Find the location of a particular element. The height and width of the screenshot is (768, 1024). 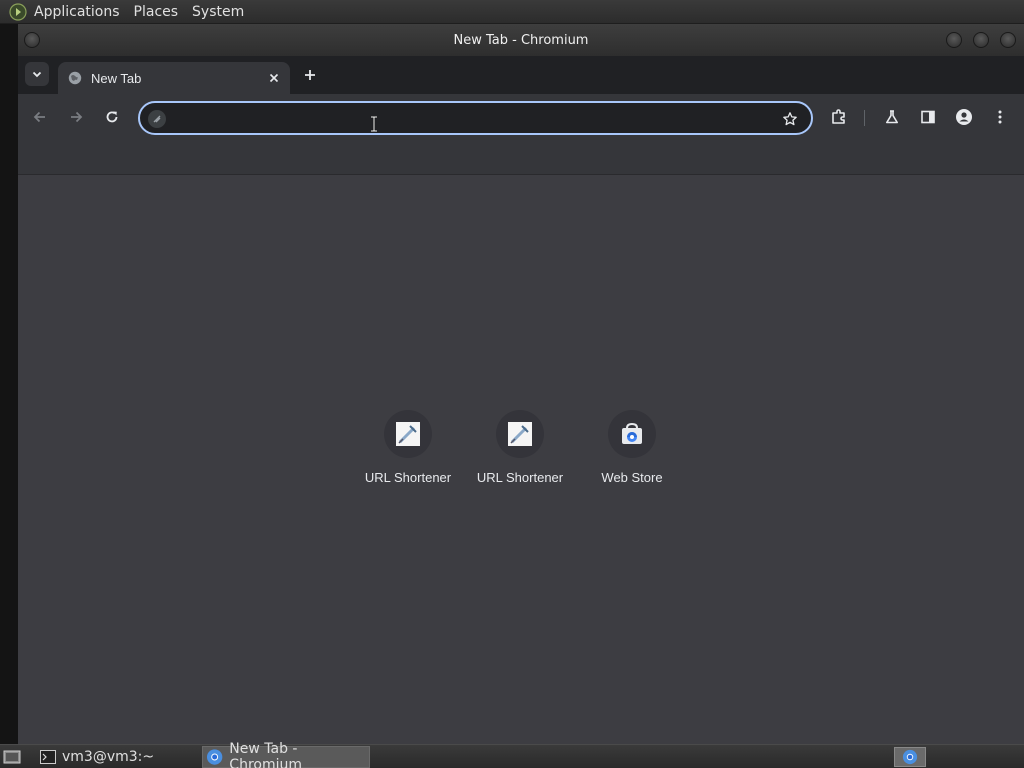

forward-button is located at coordinates (76, 117).